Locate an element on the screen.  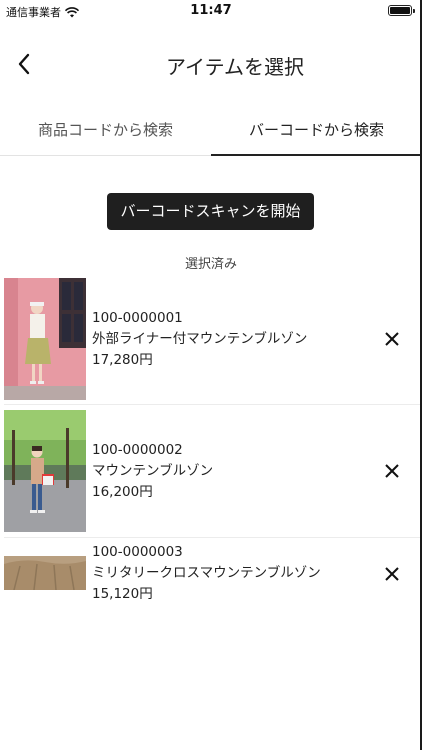
selected-section-label: 選択済み is located at coordinates (210, 264).